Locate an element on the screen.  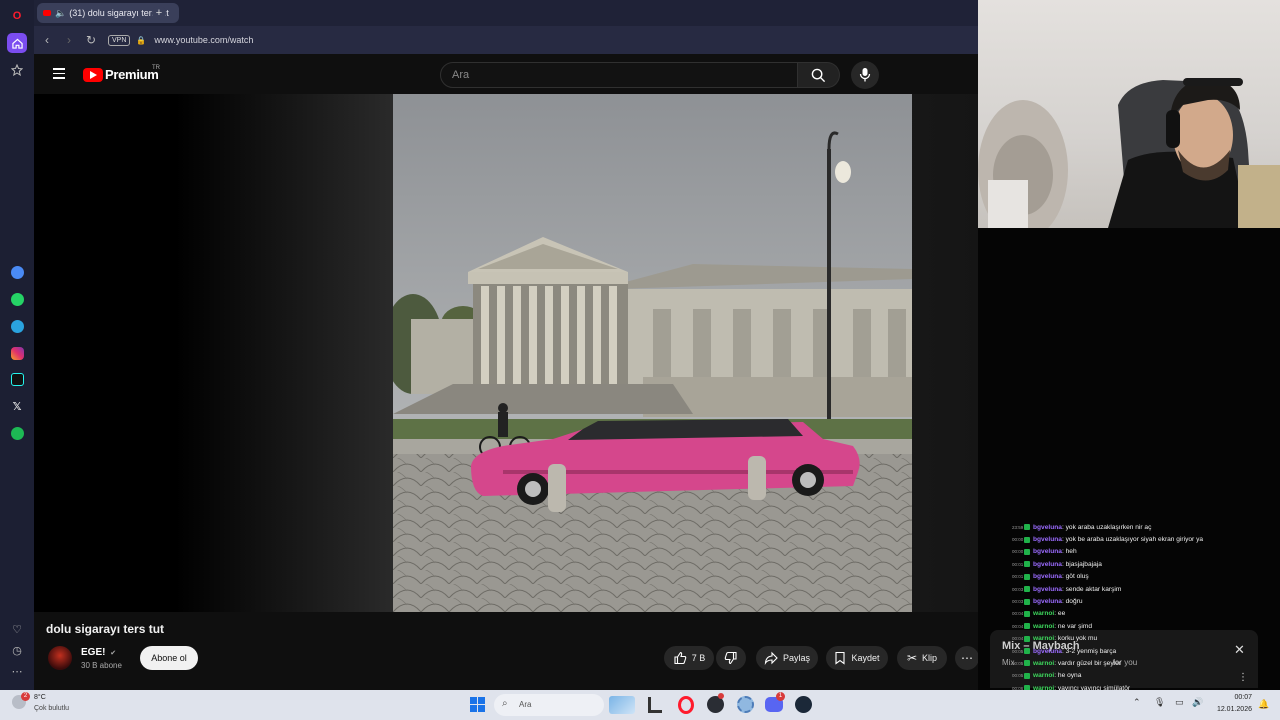
instagram-icon is located at coordinates (17, 353).